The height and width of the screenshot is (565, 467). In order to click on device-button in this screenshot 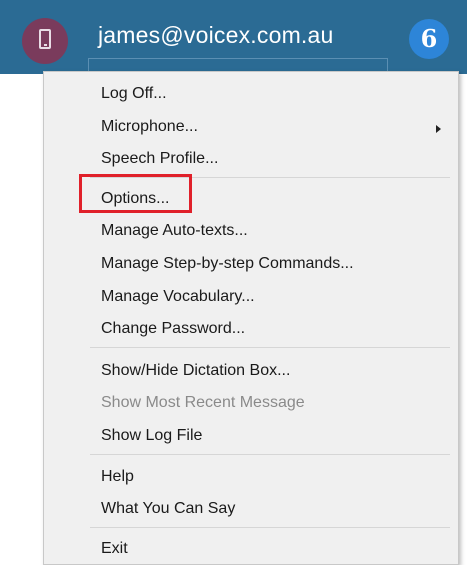, I will do `click(45, 41)`.